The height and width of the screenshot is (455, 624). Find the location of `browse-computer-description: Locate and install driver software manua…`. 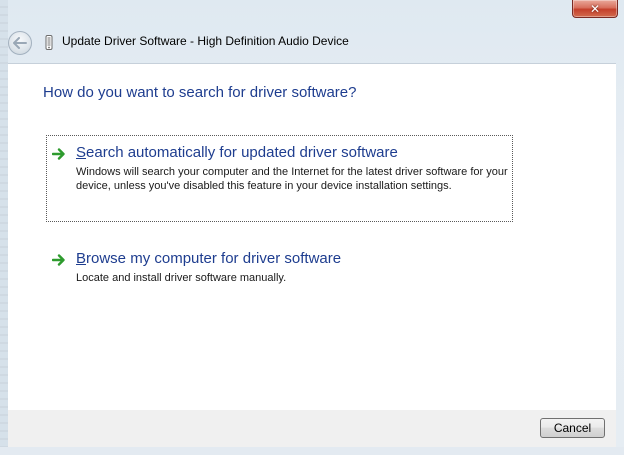

browse-computer-description: Locate and install driver software manua… is located at coordinates (181, 278).